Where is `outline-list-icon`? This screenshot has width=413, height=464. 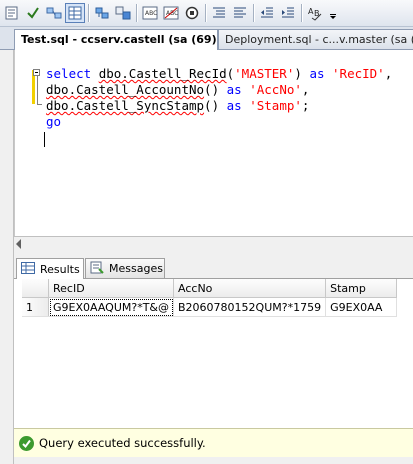 outline-list-icon is located at coordinates (240, 13).